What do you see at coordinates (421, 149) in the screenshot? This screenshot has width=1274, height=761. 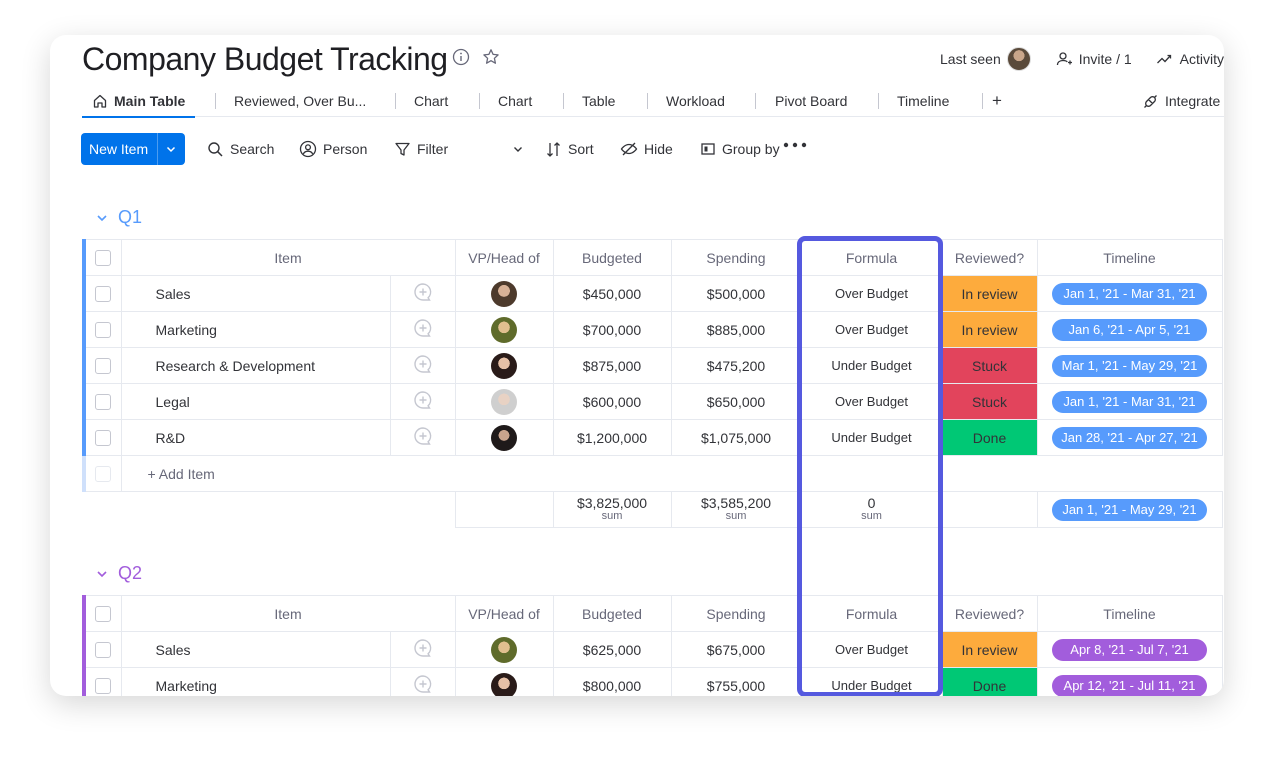 I see `filter-button: Filter` at bounding box center [421, 149].